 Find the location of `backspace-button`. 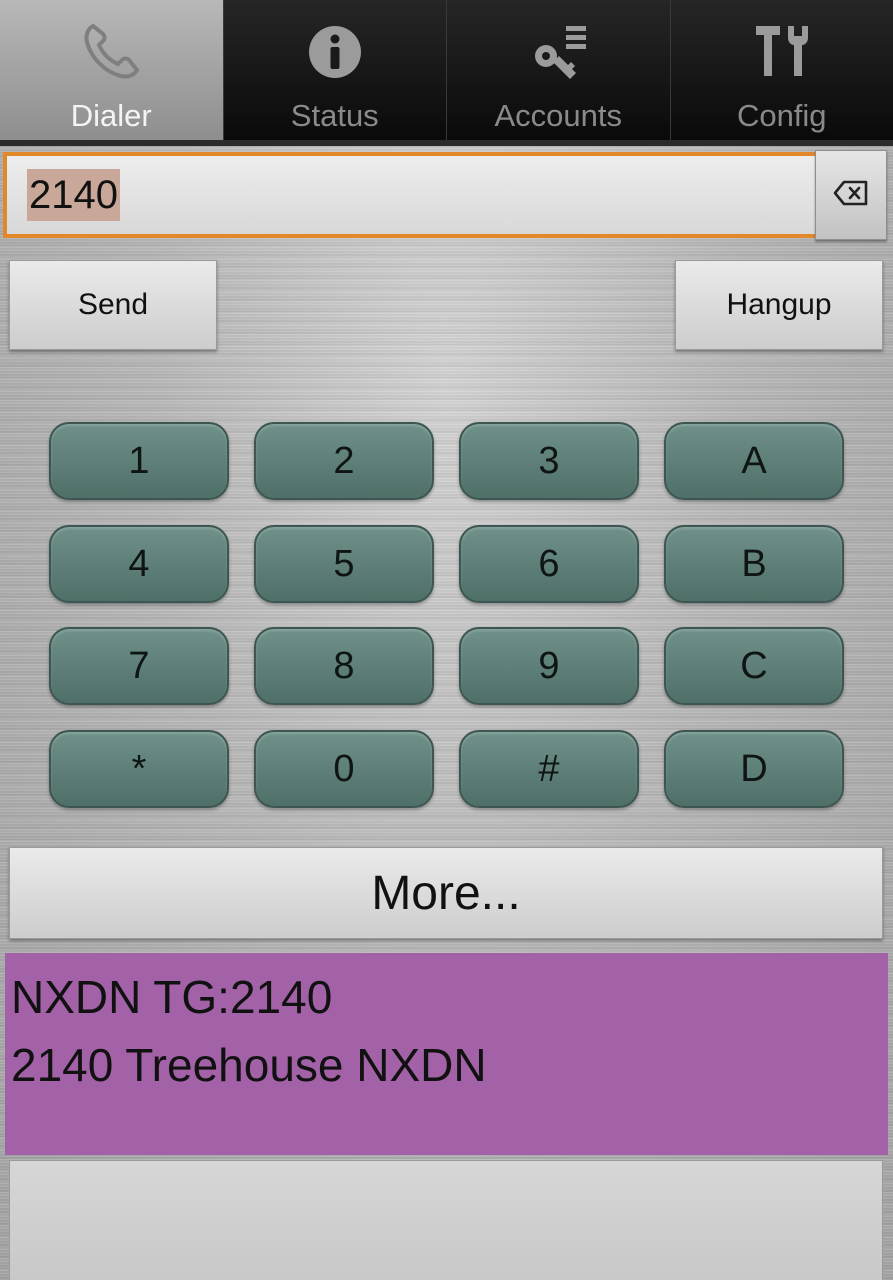

backspace-button is located at coordinates (851, 195).